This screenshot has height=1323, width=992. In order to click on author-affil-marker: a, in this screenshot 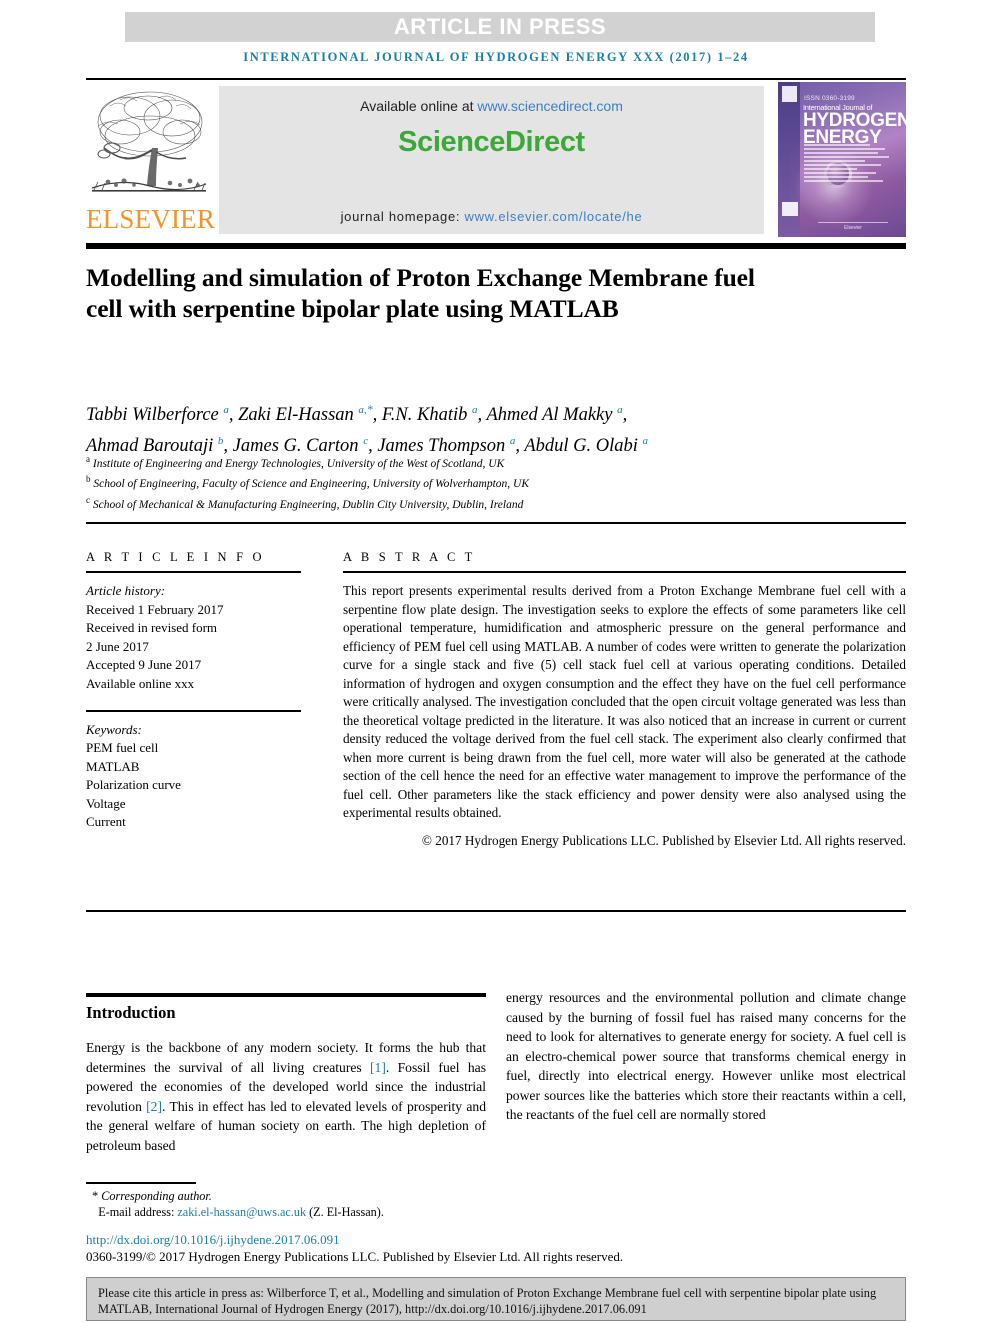, I will do `click(362, 410)`.